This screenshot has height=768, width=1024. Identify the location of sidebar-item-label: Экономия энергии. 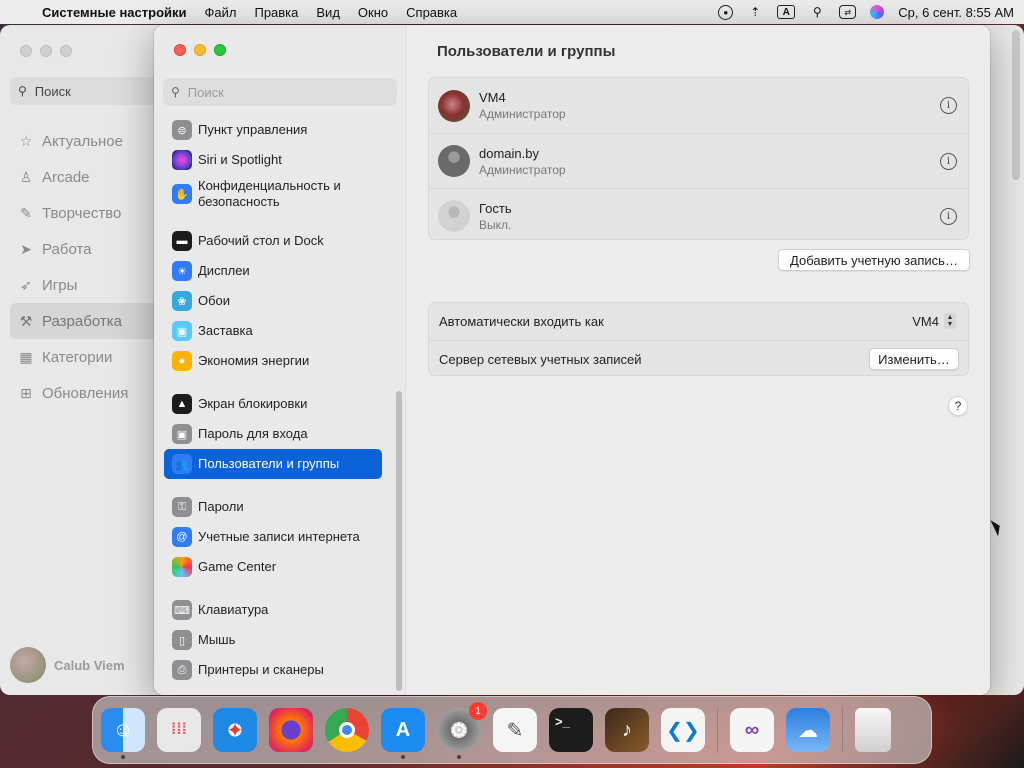
(254, 360).